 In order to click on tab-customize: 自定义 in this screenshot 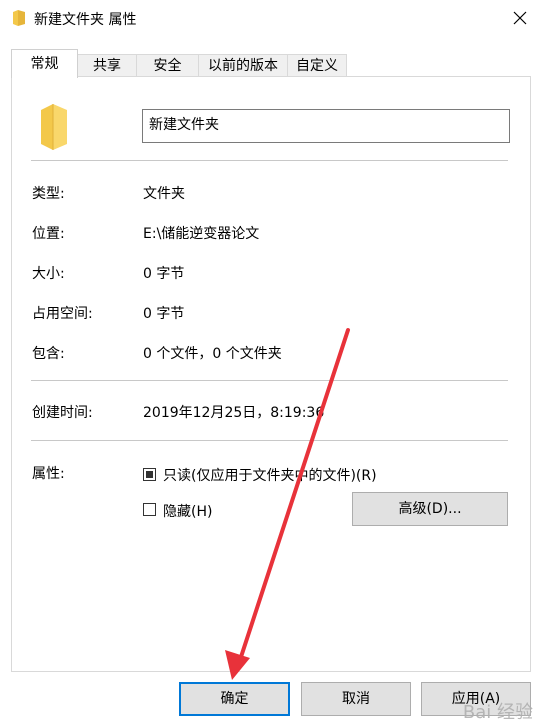, I will do `click(317, 65)`.